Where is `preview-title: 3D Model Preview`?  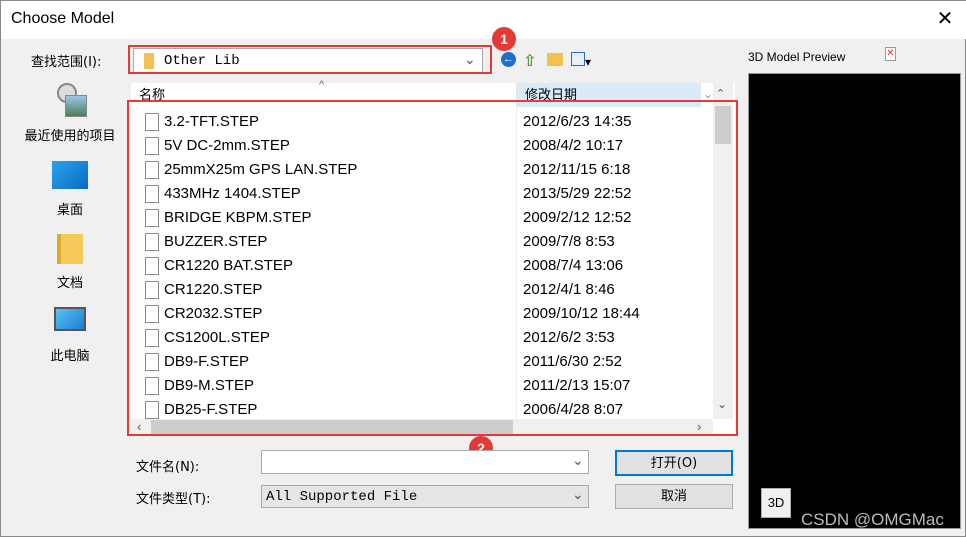
preview-title: 3D Model Preview is located at coordinates (797, 57).